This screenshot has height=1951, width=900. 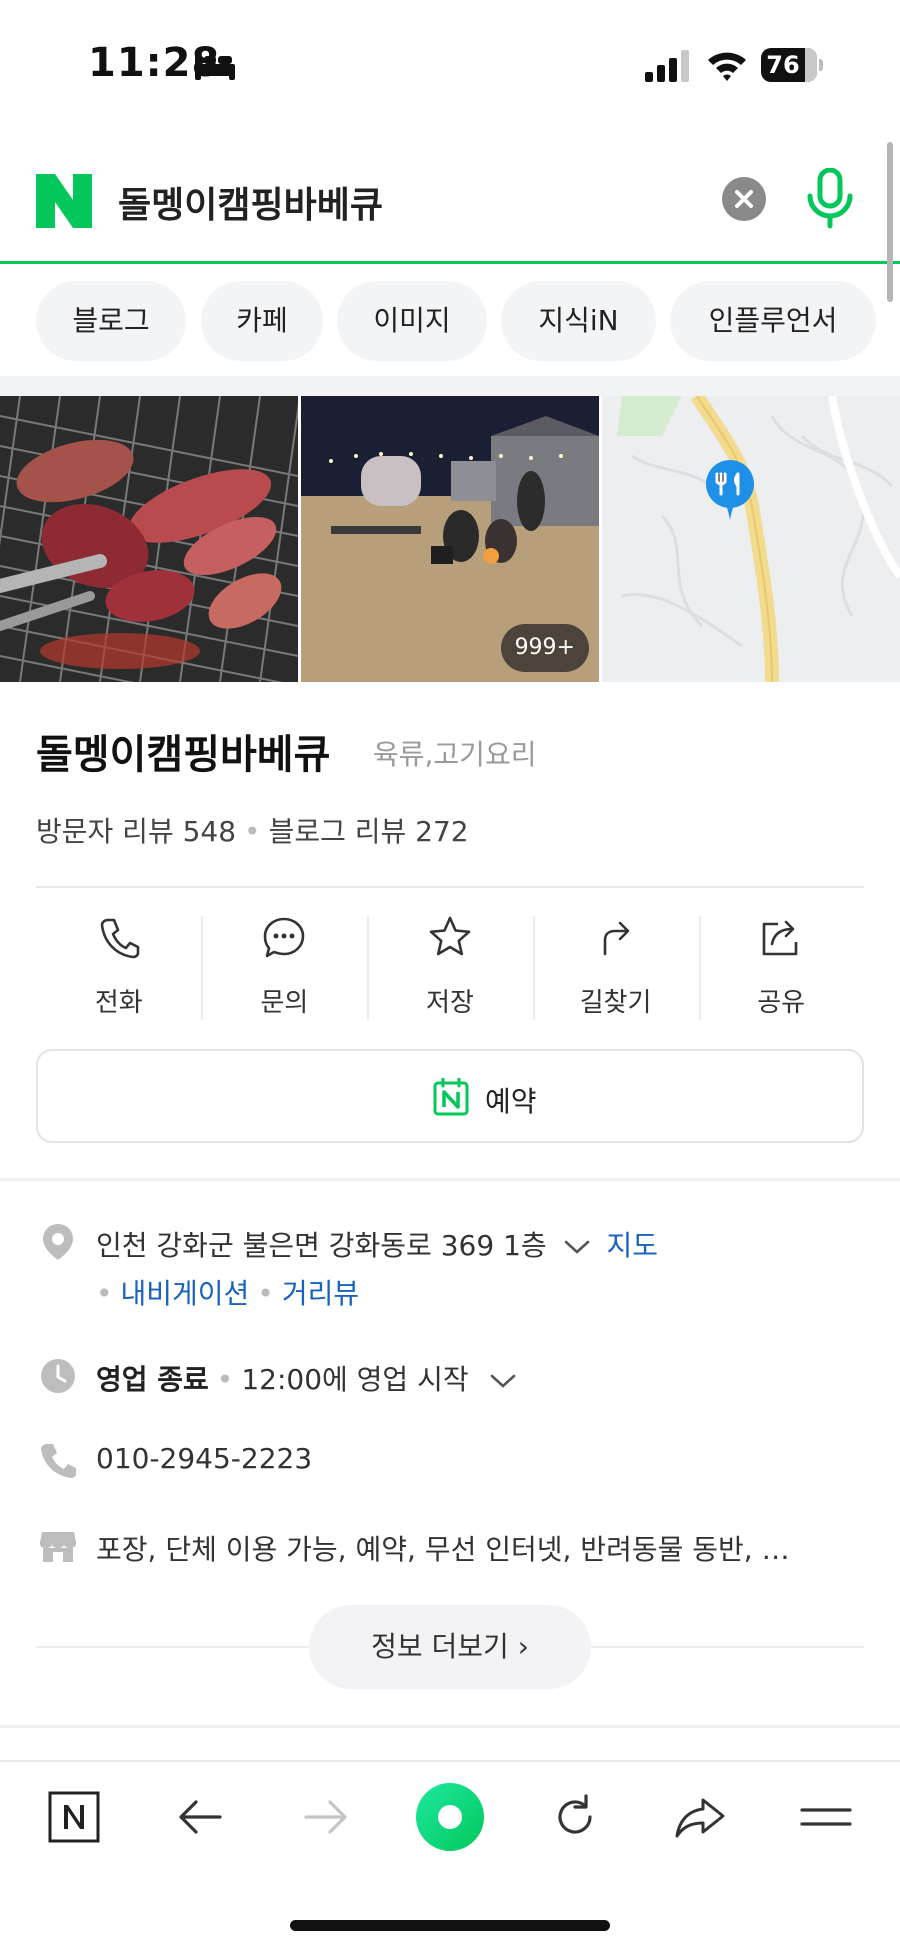 I want to click on search-input: 돌멩이캠핑바베큐, so click(x=250, y=202).